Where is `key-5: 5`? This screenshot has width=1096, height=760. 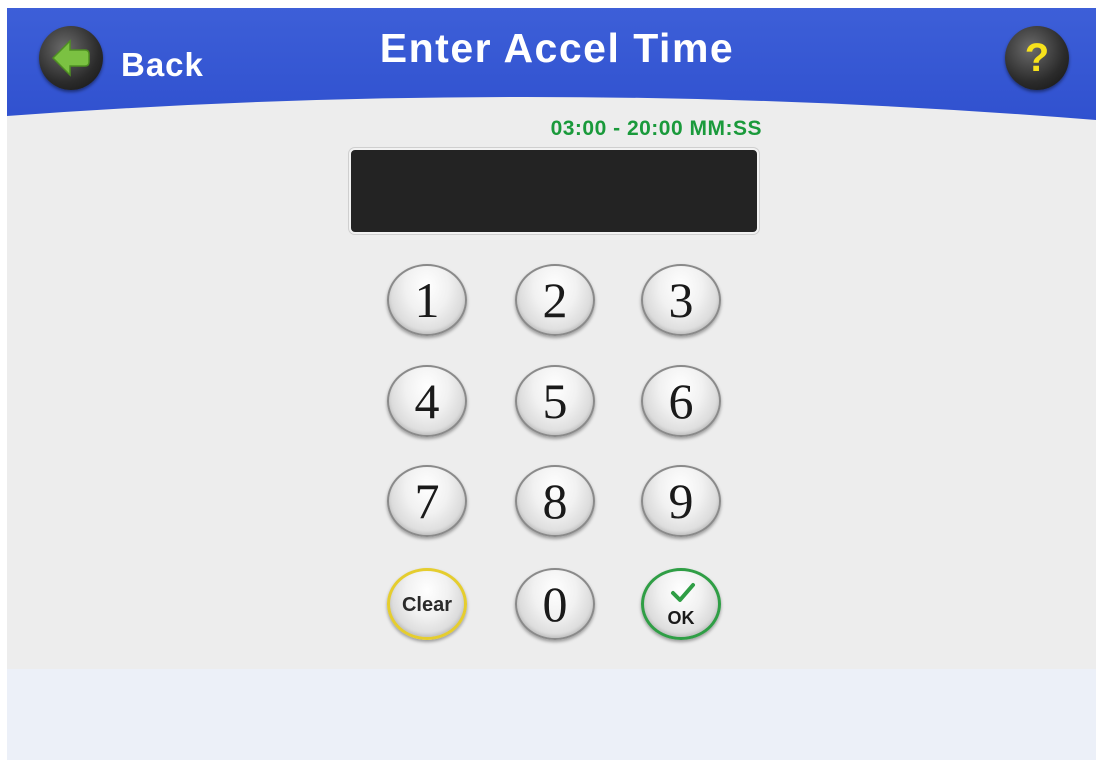 key-5: 5 is located at coordinates (555, 401).